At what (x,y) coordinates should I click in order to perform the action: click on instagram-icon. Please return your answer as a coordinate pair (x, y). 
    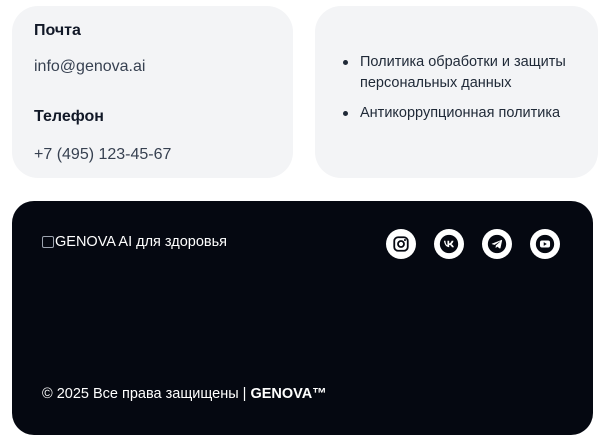
    Looking at the image, I should click on (401, 244).